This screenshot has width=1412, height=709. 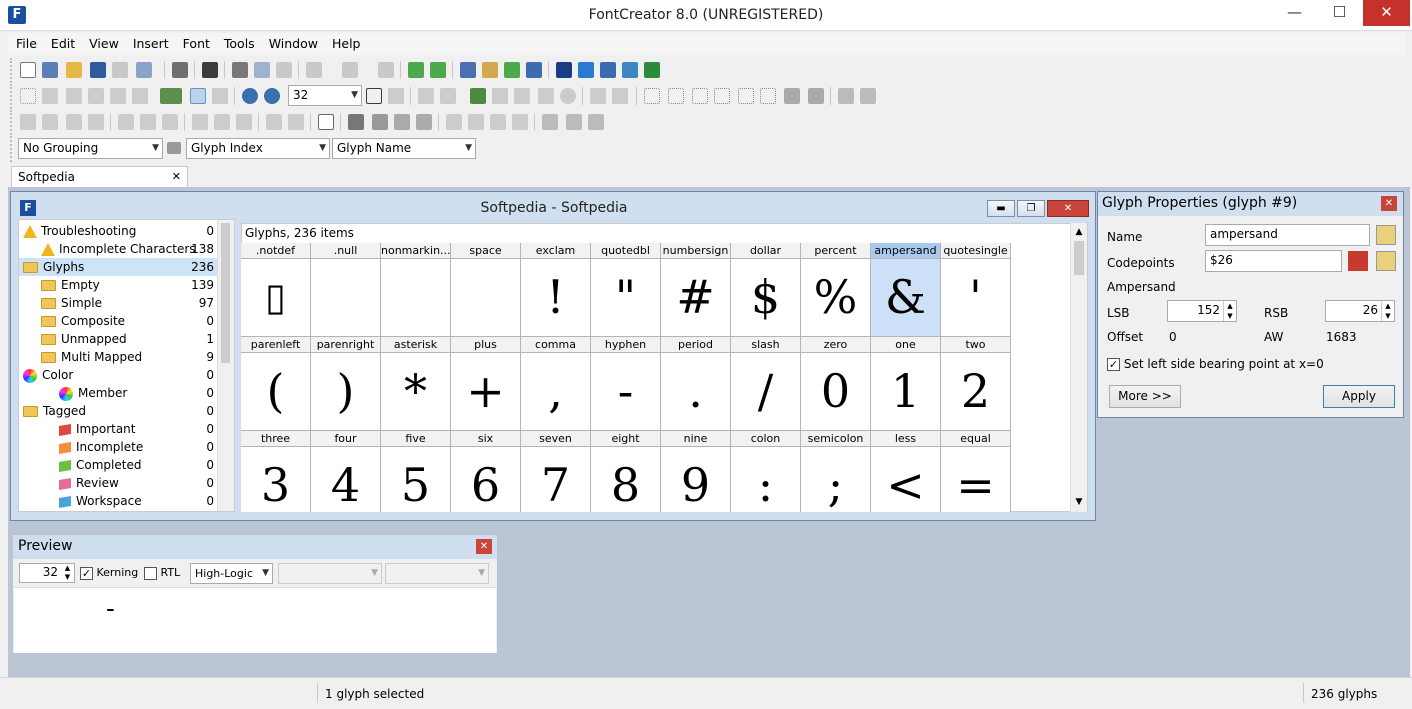 I want to click on anchor-icon, so click(x=792, y=96).